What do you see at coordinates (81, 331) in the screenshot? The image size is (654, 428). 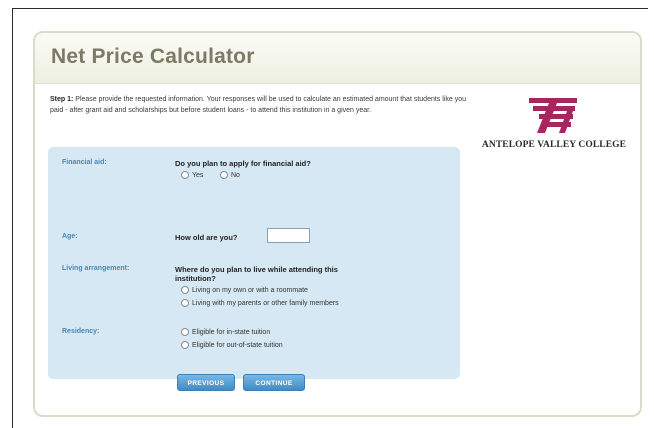 I see `residency-label: Residency:` at bounding box center [81, 331].